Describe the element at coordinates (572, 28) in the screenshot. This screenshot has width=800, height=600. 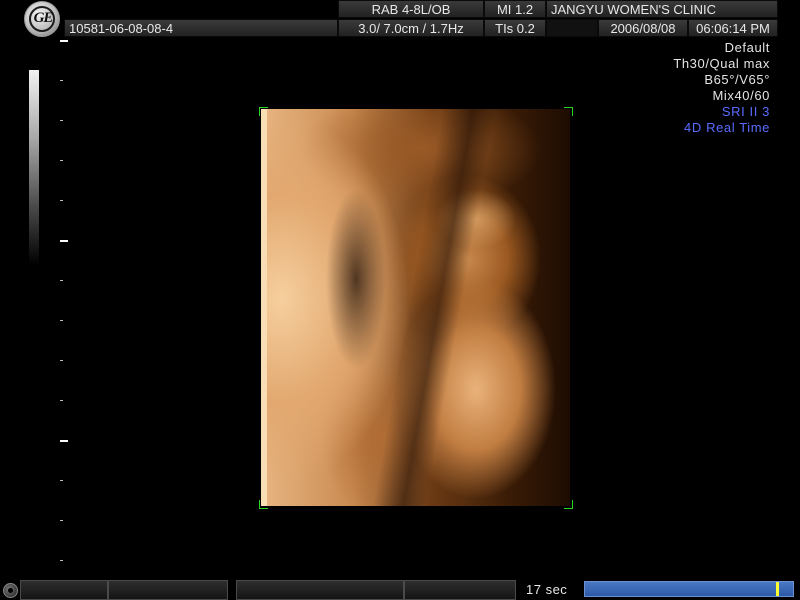
I see `header-spacer` at that location.